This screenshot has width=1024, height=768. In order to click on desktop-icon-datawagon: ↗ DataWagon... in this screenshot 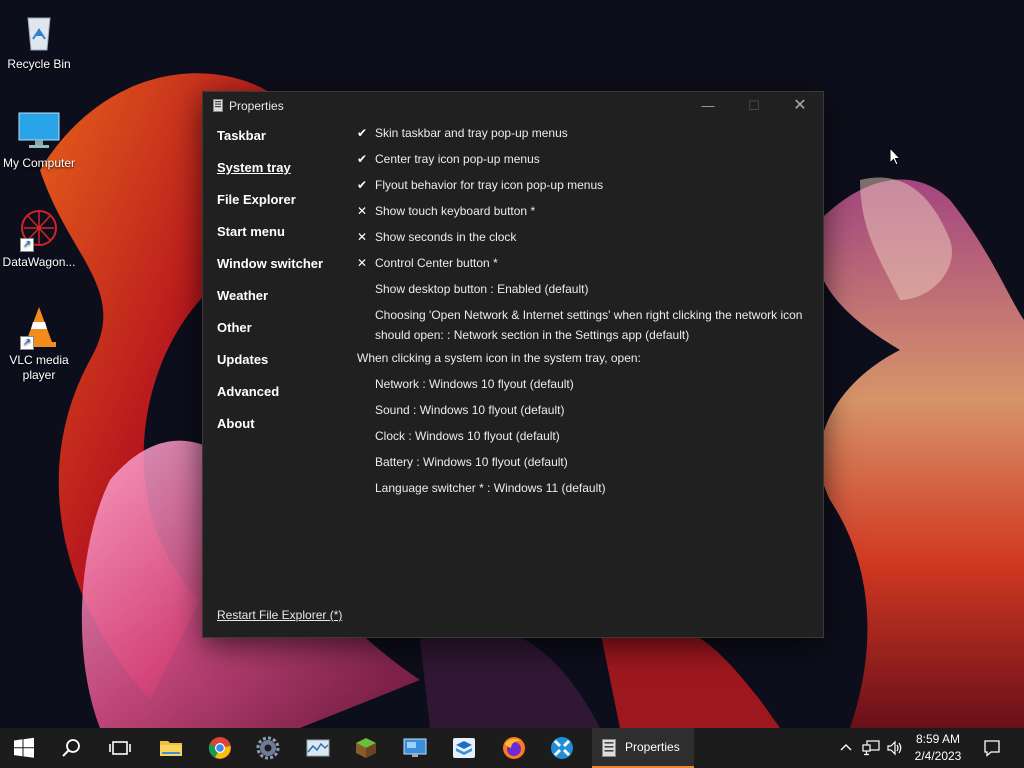, I will do `click(39, 238)`.